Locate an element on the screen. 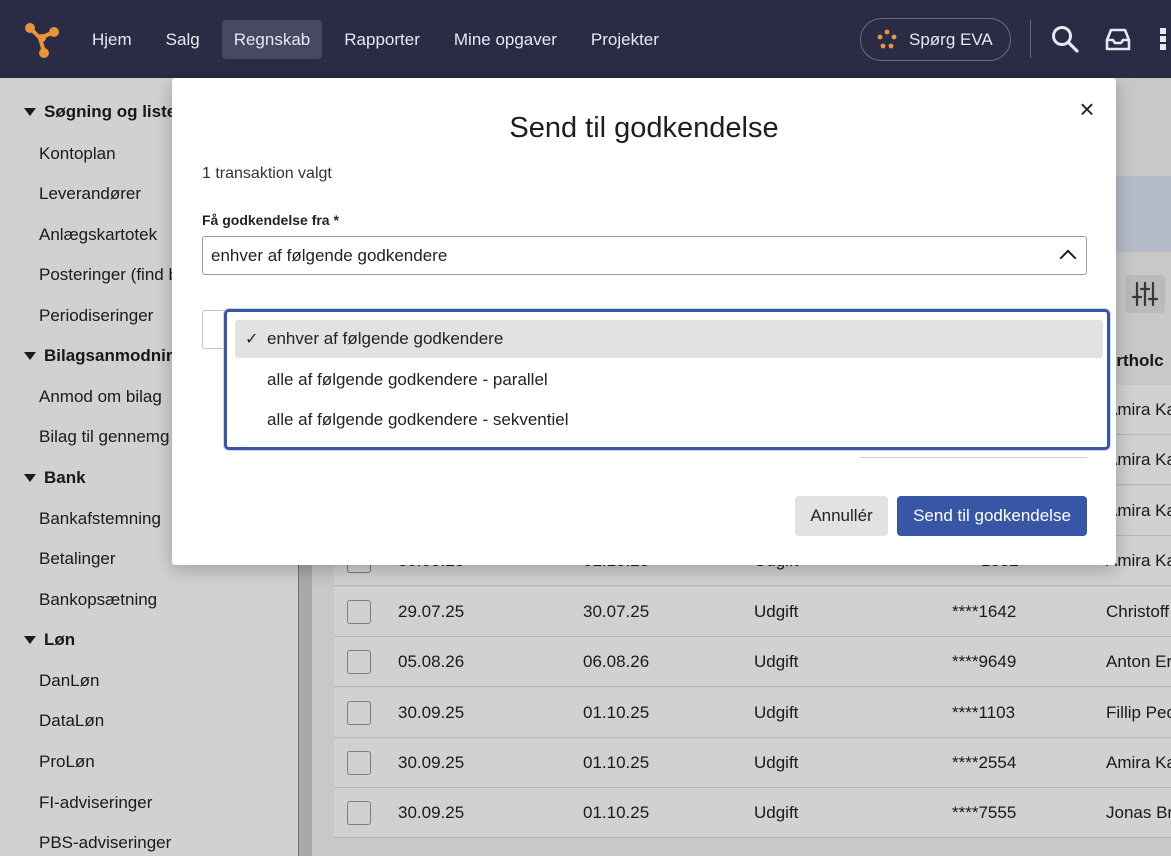 The image size is (1171, 856). check-icon: ✓ is located at coordinates (252, 339).